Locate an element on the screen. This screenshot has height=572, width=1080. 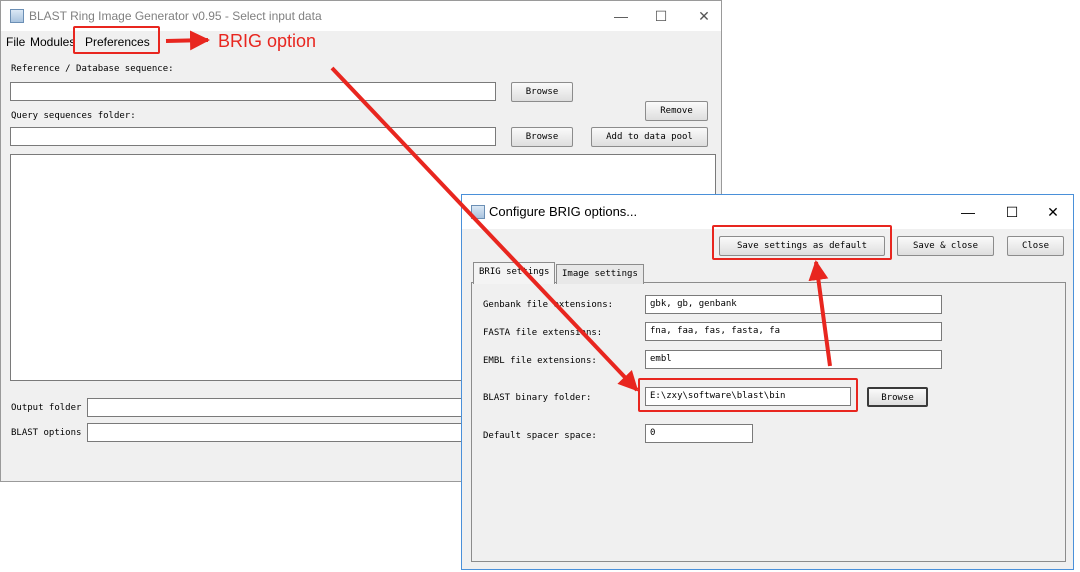
add-to-data-pool-button: Add to data pool is located at coordinates (649, 137).